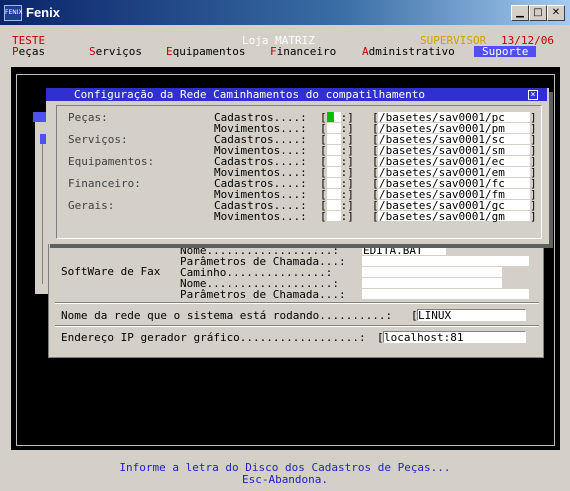 Image resolution: width=570 pixels, height=491 pixels. Describe the element at coordinates (43, 12) in the screenshot. I see `window-title: Fenix` at that location.